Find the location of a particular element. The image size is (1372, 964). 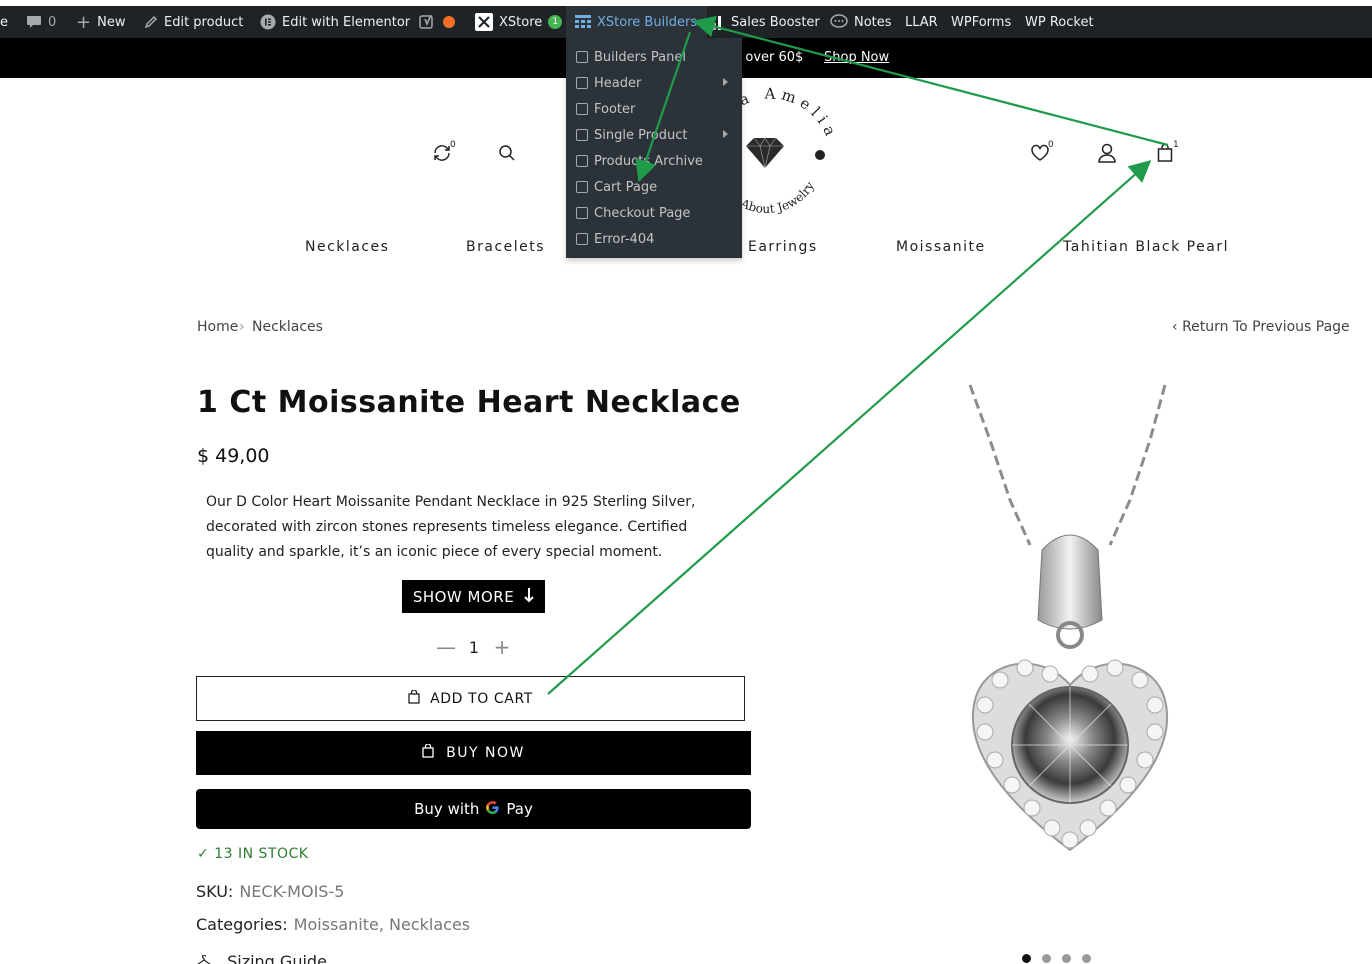

sku-value: NECK-MOIS-5 is located at coordinates (292, 891).